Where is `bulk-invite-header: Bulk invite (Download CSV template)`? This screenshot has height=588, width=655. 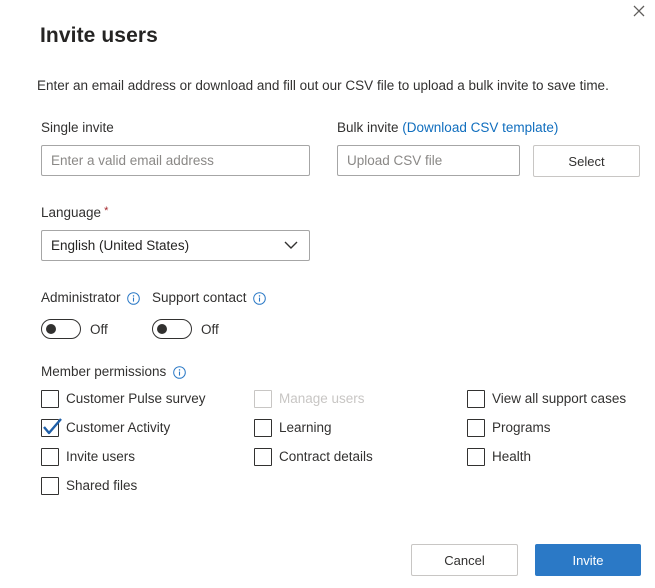
bulk-invite-header: Bulk invite (Download CSV template) is located at coordinates (447, 127).